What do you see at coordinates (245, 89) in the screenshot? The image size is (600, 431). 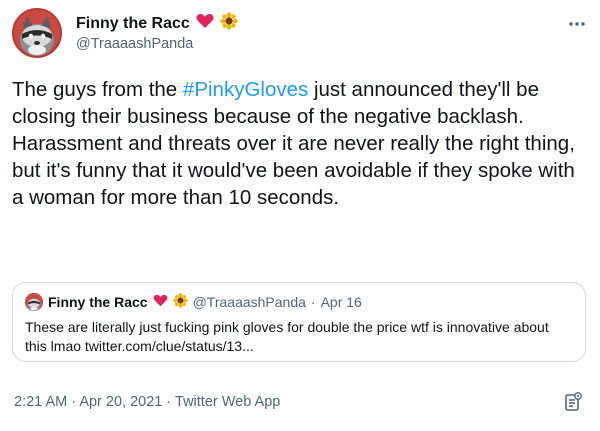 I see `hashtag-link: #PinkyGloves` at bounding box center [245, 89].